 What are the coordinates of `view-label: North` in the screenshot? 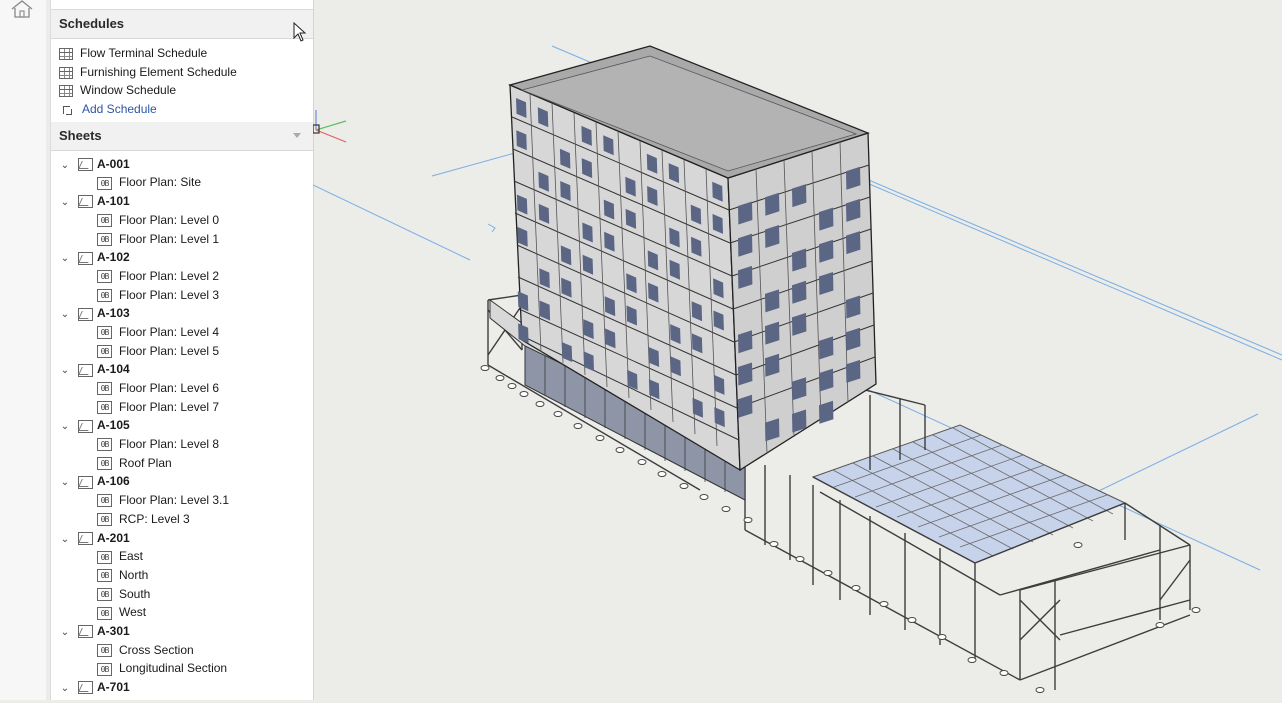 It's located at (134, 574).